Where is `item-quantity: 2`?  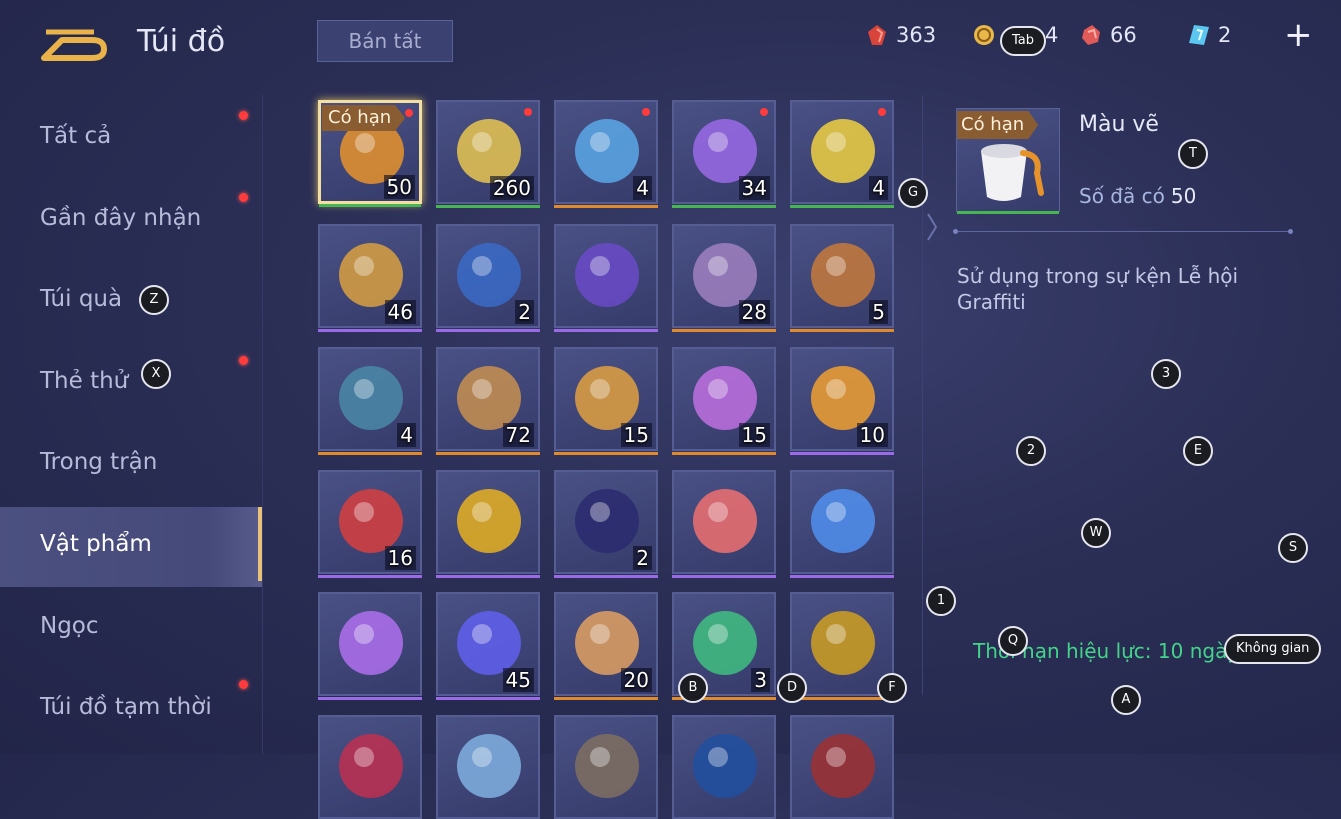
item-quantity: 2 is located at coordinates (524, 312).